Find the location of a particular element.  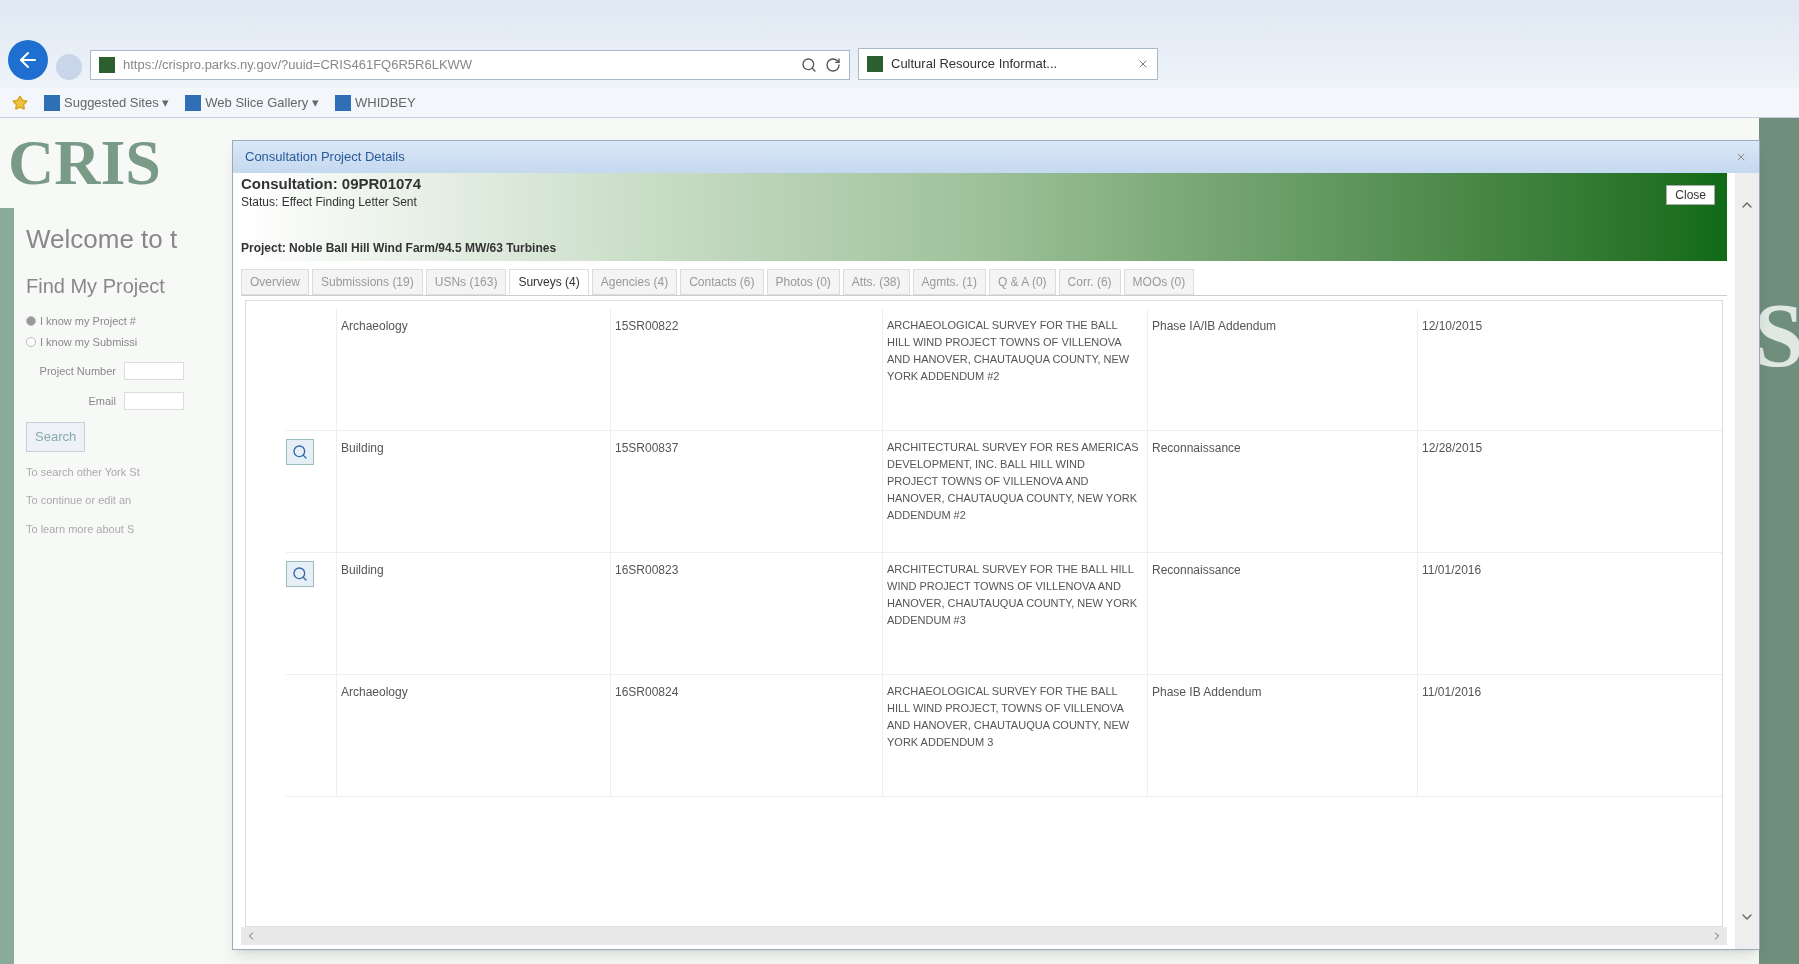

table-cell: 15SR00837 is located at coordinates (746, 491).